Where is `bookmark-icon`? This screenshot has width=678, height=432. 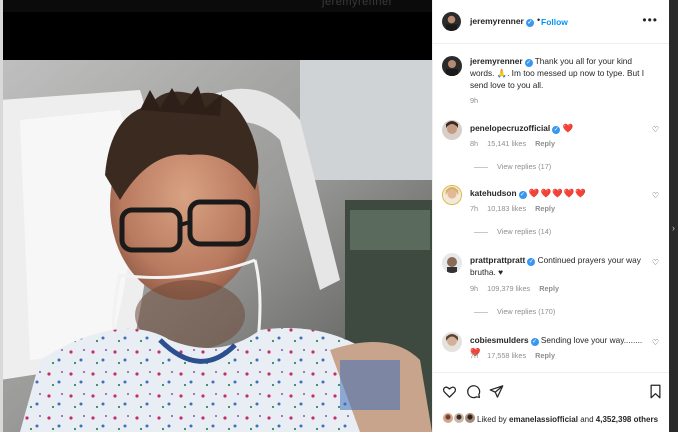
bookmark-icon is located at coordinates (655, 391).